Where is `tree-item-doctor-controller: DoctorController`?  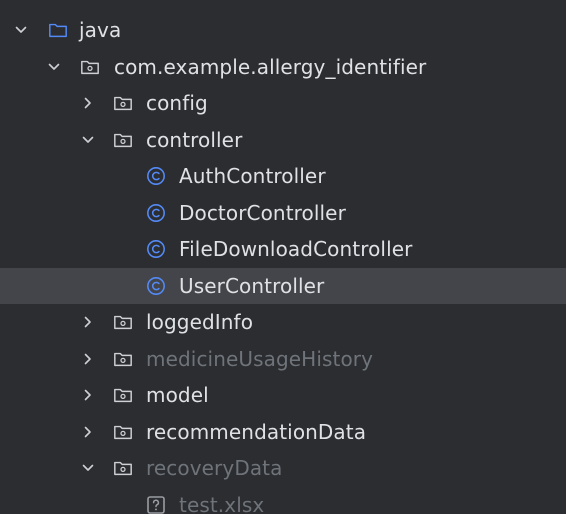
tree-item-doctor-controller: DoctorController is located at coordinates (283, 213).